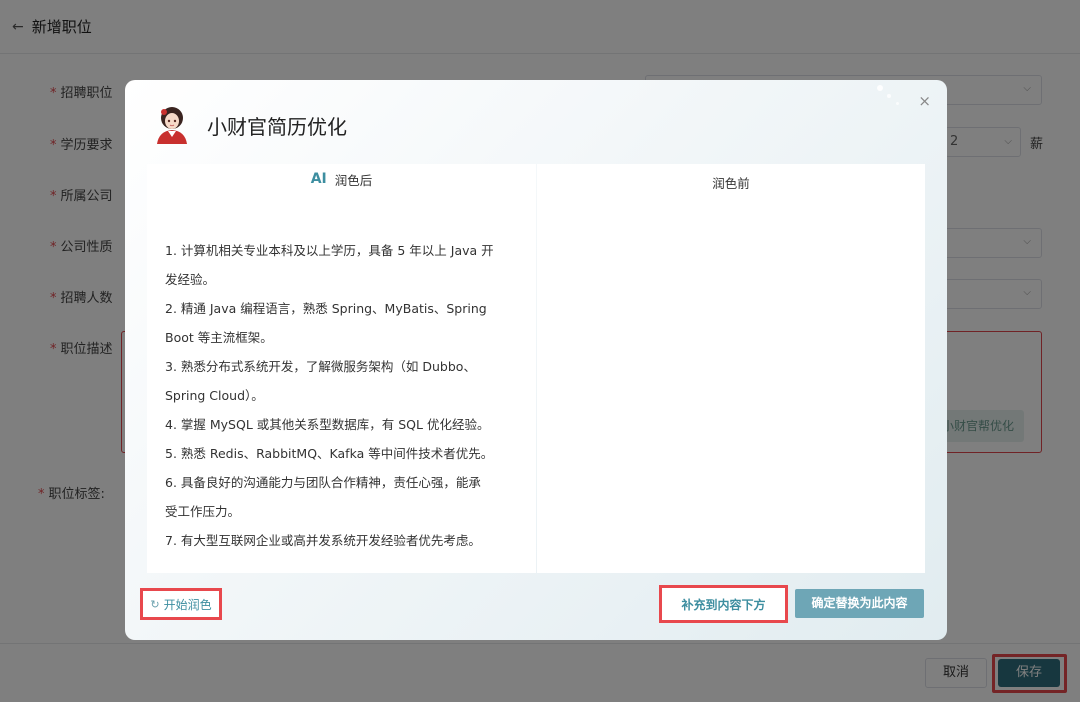 Image resolution: width=1080 pixels, height=702 pixels. I want to click on content-line: 发经验。, so click(190, 279).